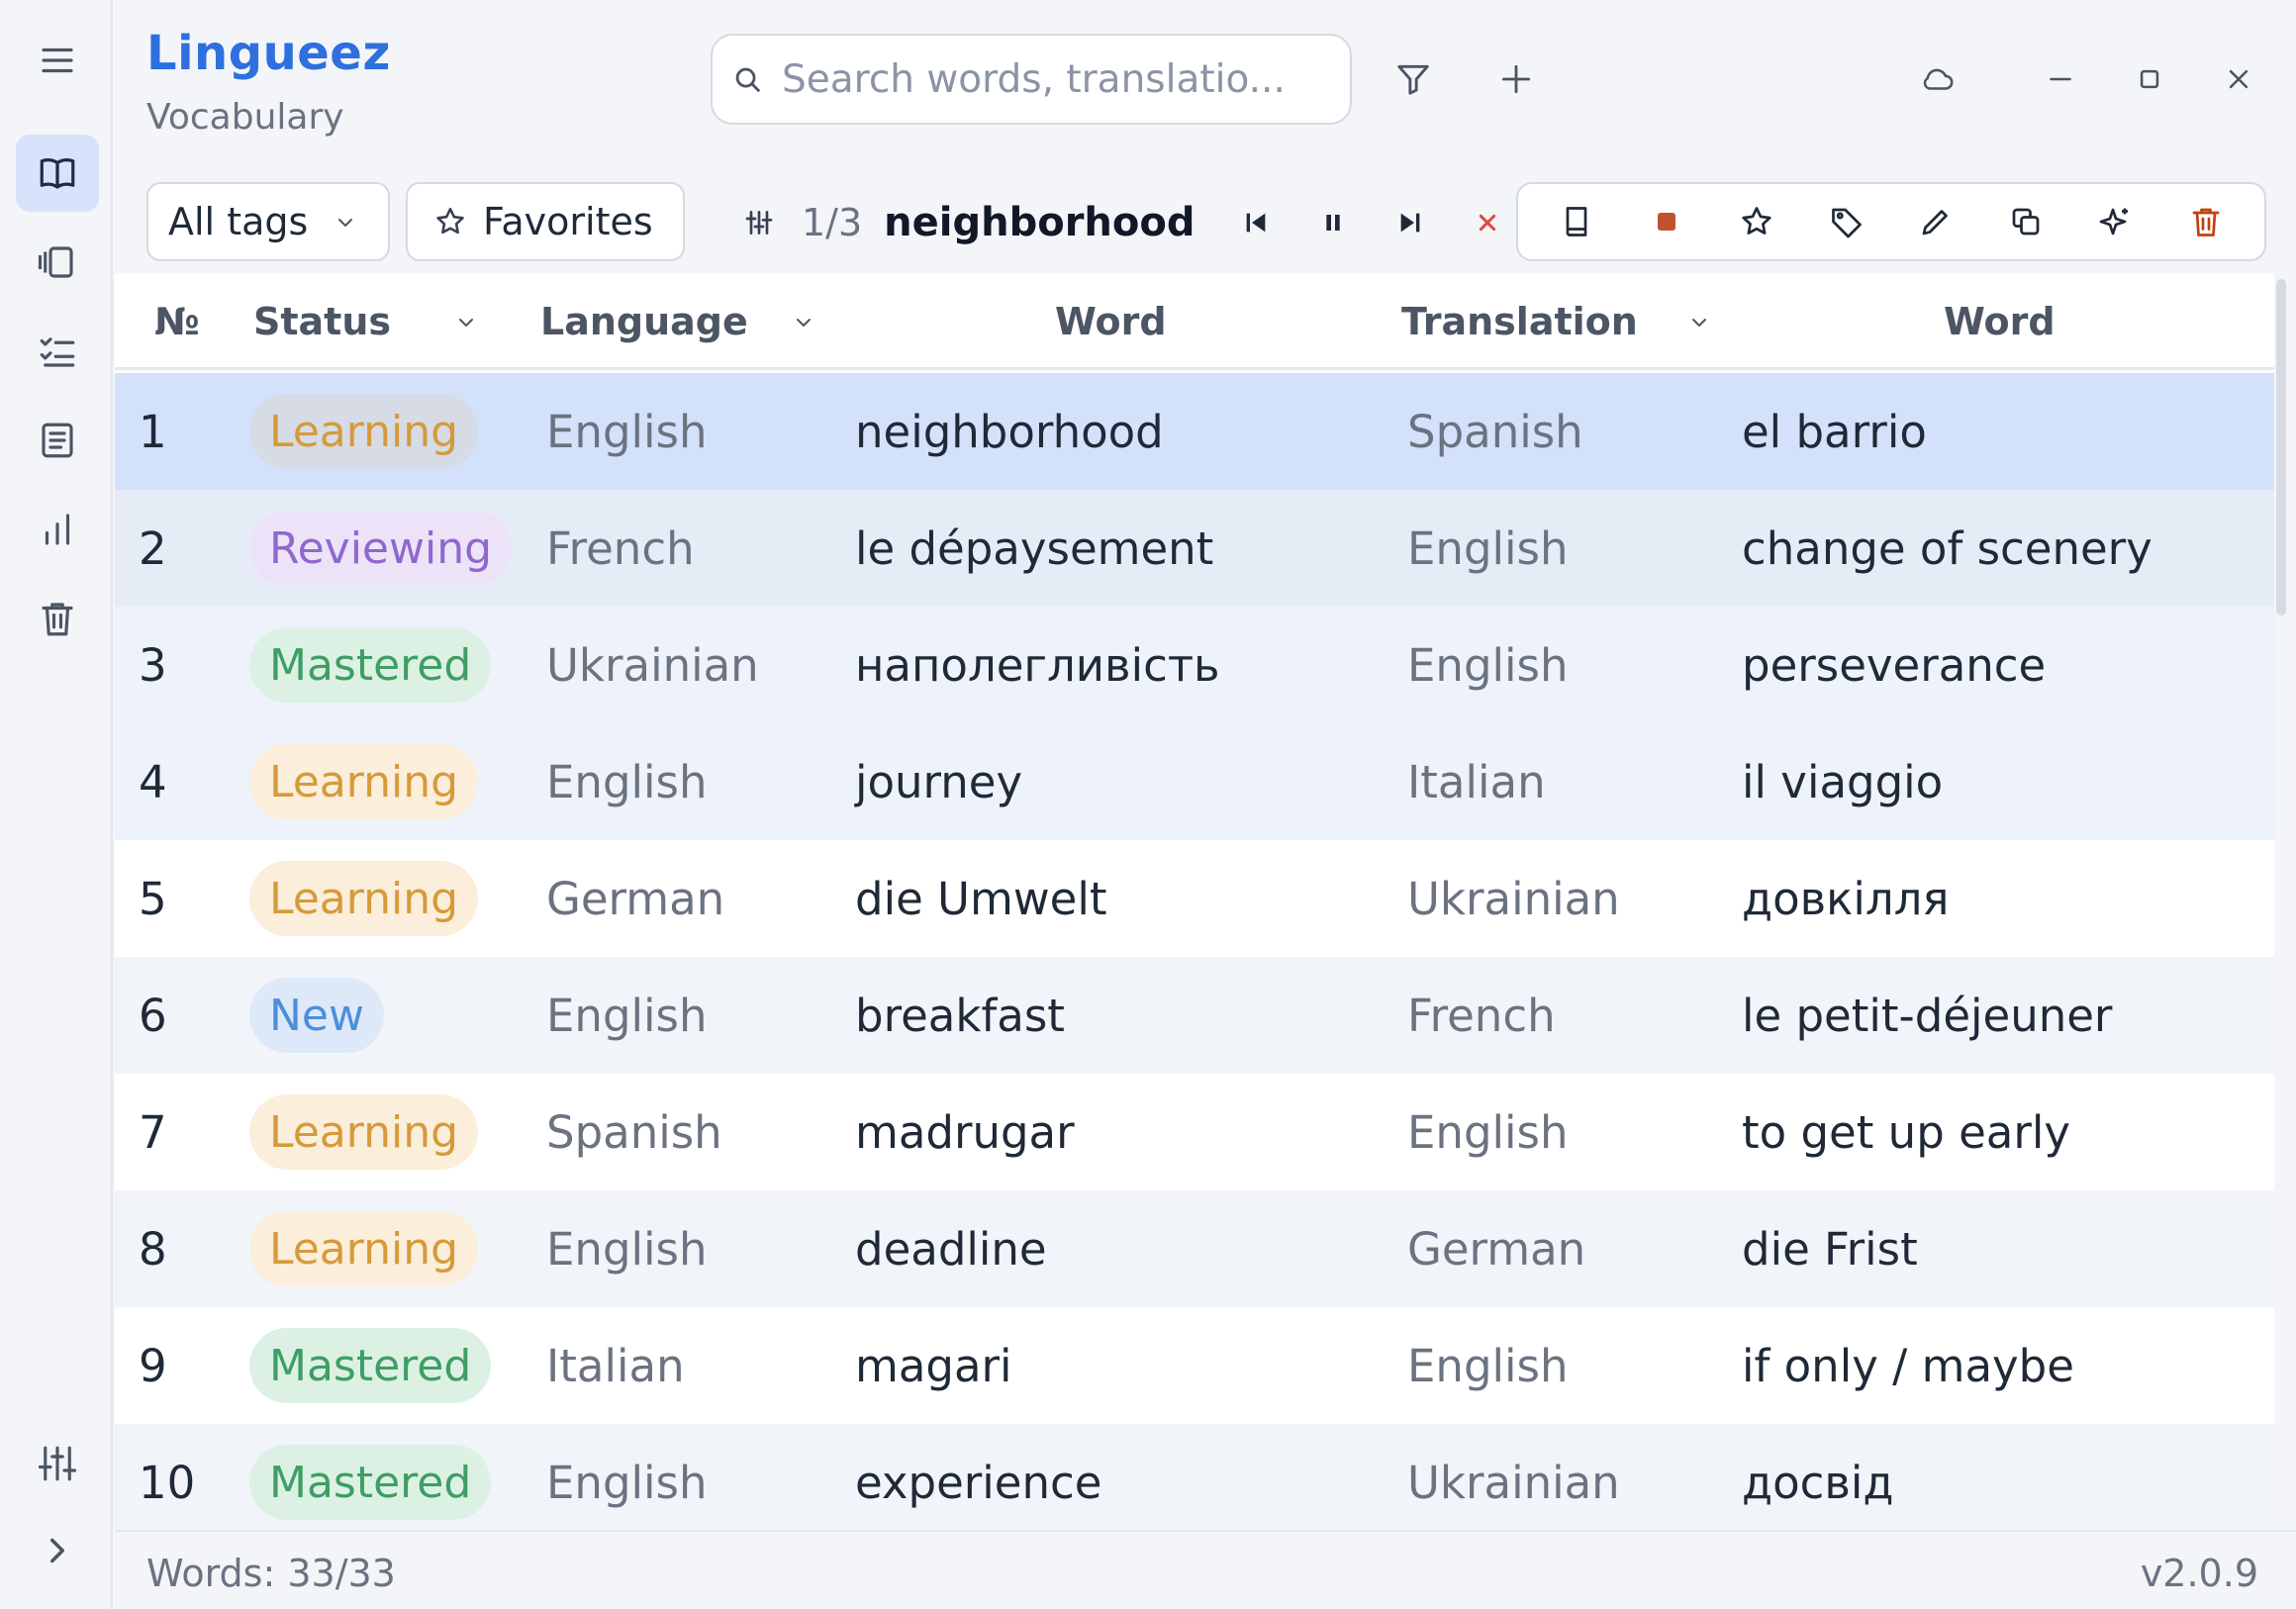 Image resolution: width=2296 pixels, height=1609 pixels. I want to click on expand-sidebar-button, so click(57, 1550).